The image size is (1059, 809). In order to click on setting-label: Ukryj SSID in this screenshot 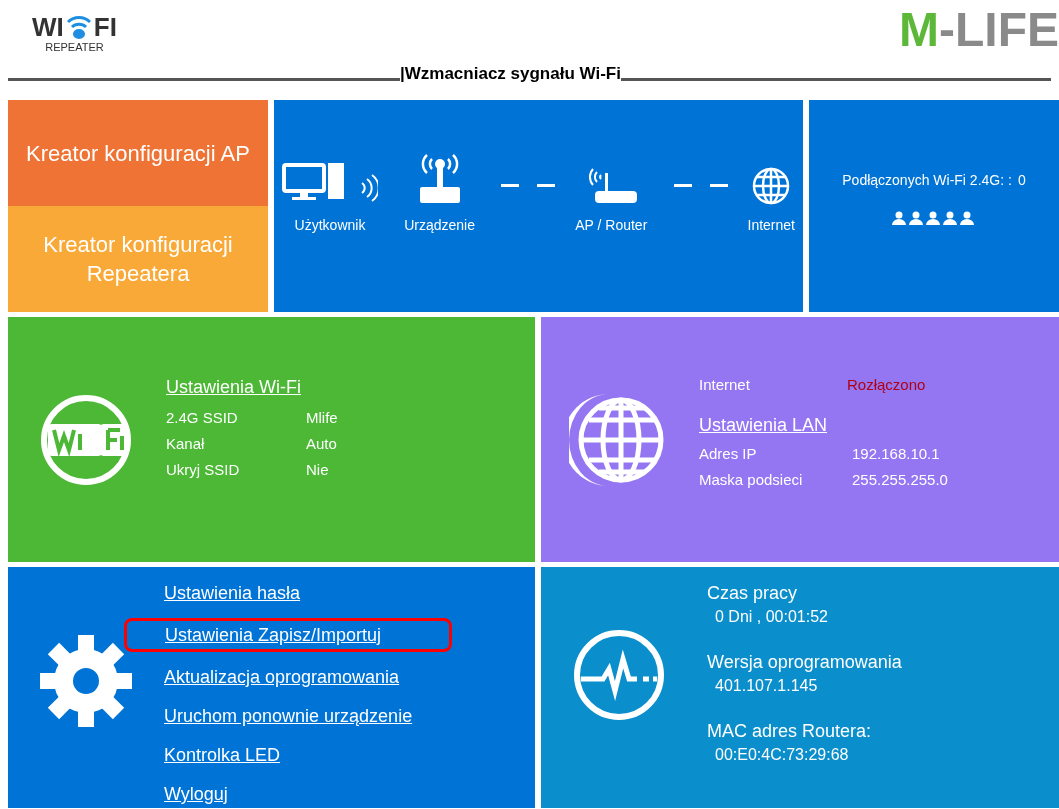, I will do `click(203, 470)`.